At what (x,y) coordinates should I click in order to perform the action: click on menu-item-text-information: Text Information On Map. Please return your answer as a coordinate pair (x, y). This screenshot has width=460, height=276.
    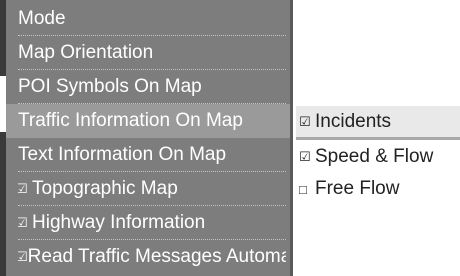
    Looking at the image, I should click on (152, 155).